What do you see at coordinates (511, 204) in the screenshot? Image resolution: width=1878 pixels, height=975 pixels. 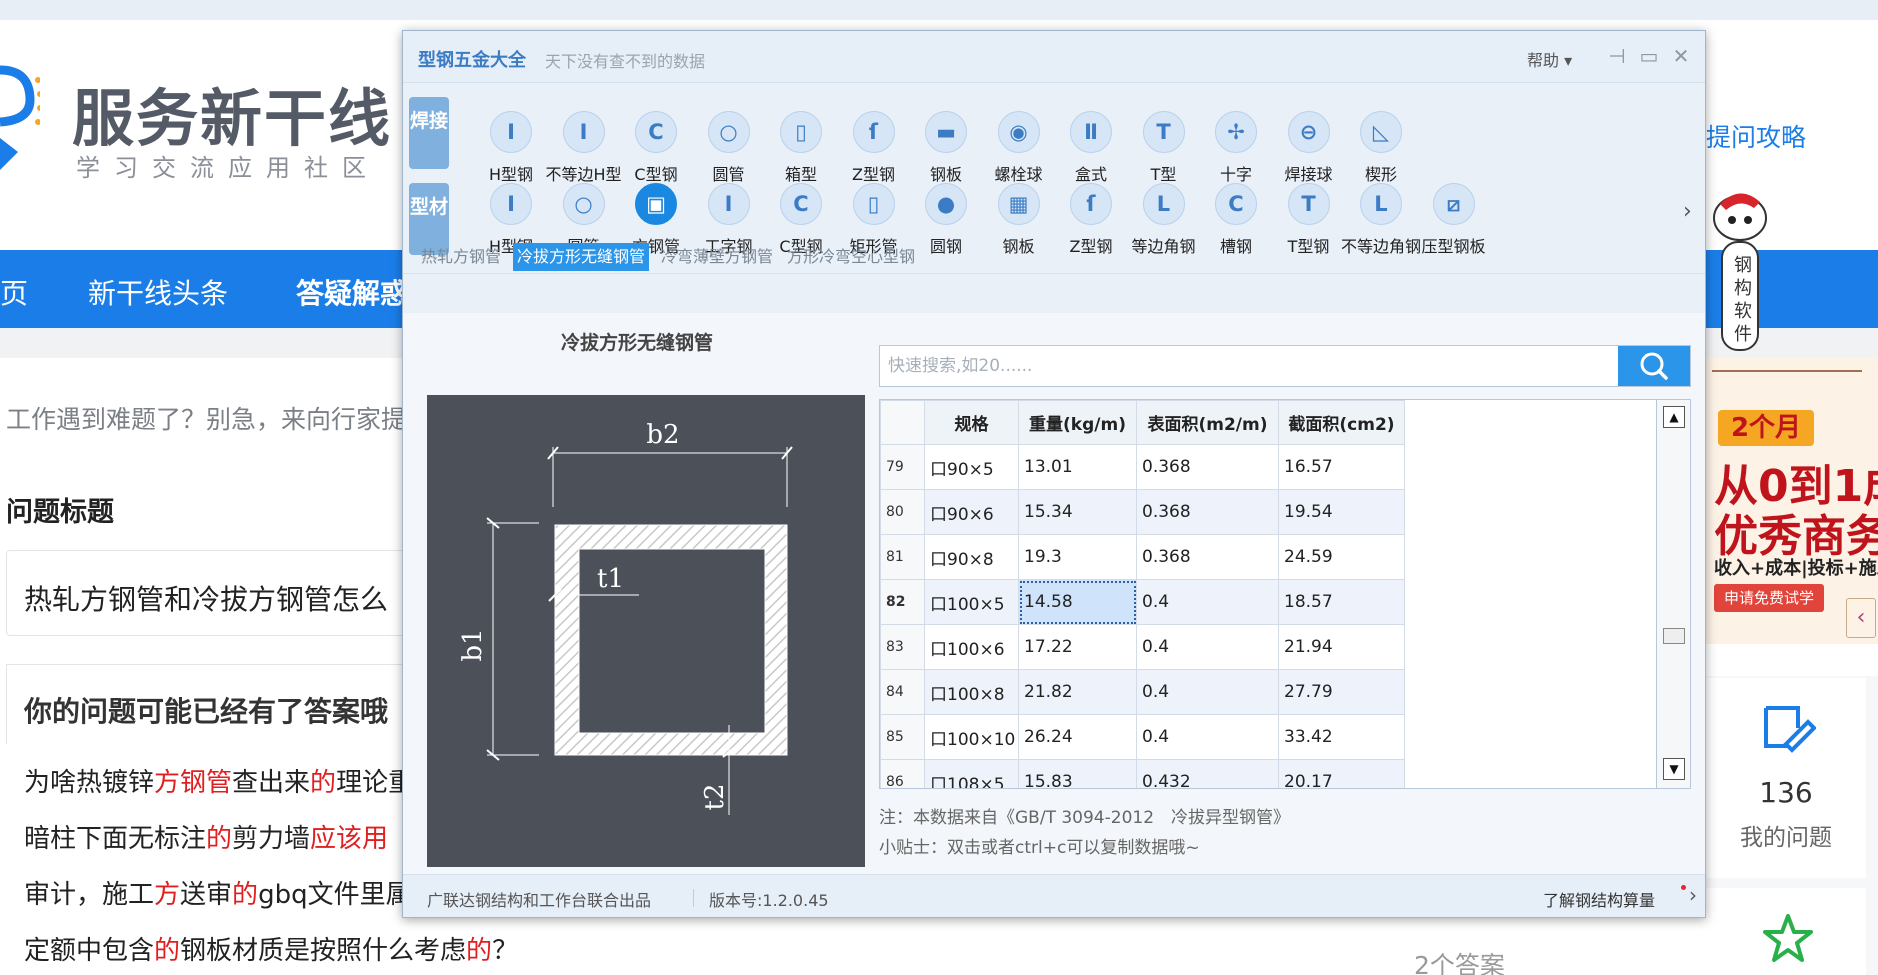 I see `h-beam-icon: I` at bounding box center [511, 204].